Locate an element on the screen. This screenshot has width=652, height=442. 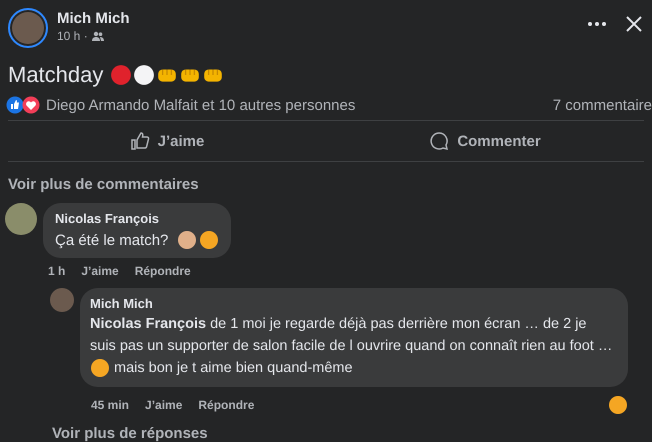
comment-text: Ça été le match? is located at coordinates (111, 240).